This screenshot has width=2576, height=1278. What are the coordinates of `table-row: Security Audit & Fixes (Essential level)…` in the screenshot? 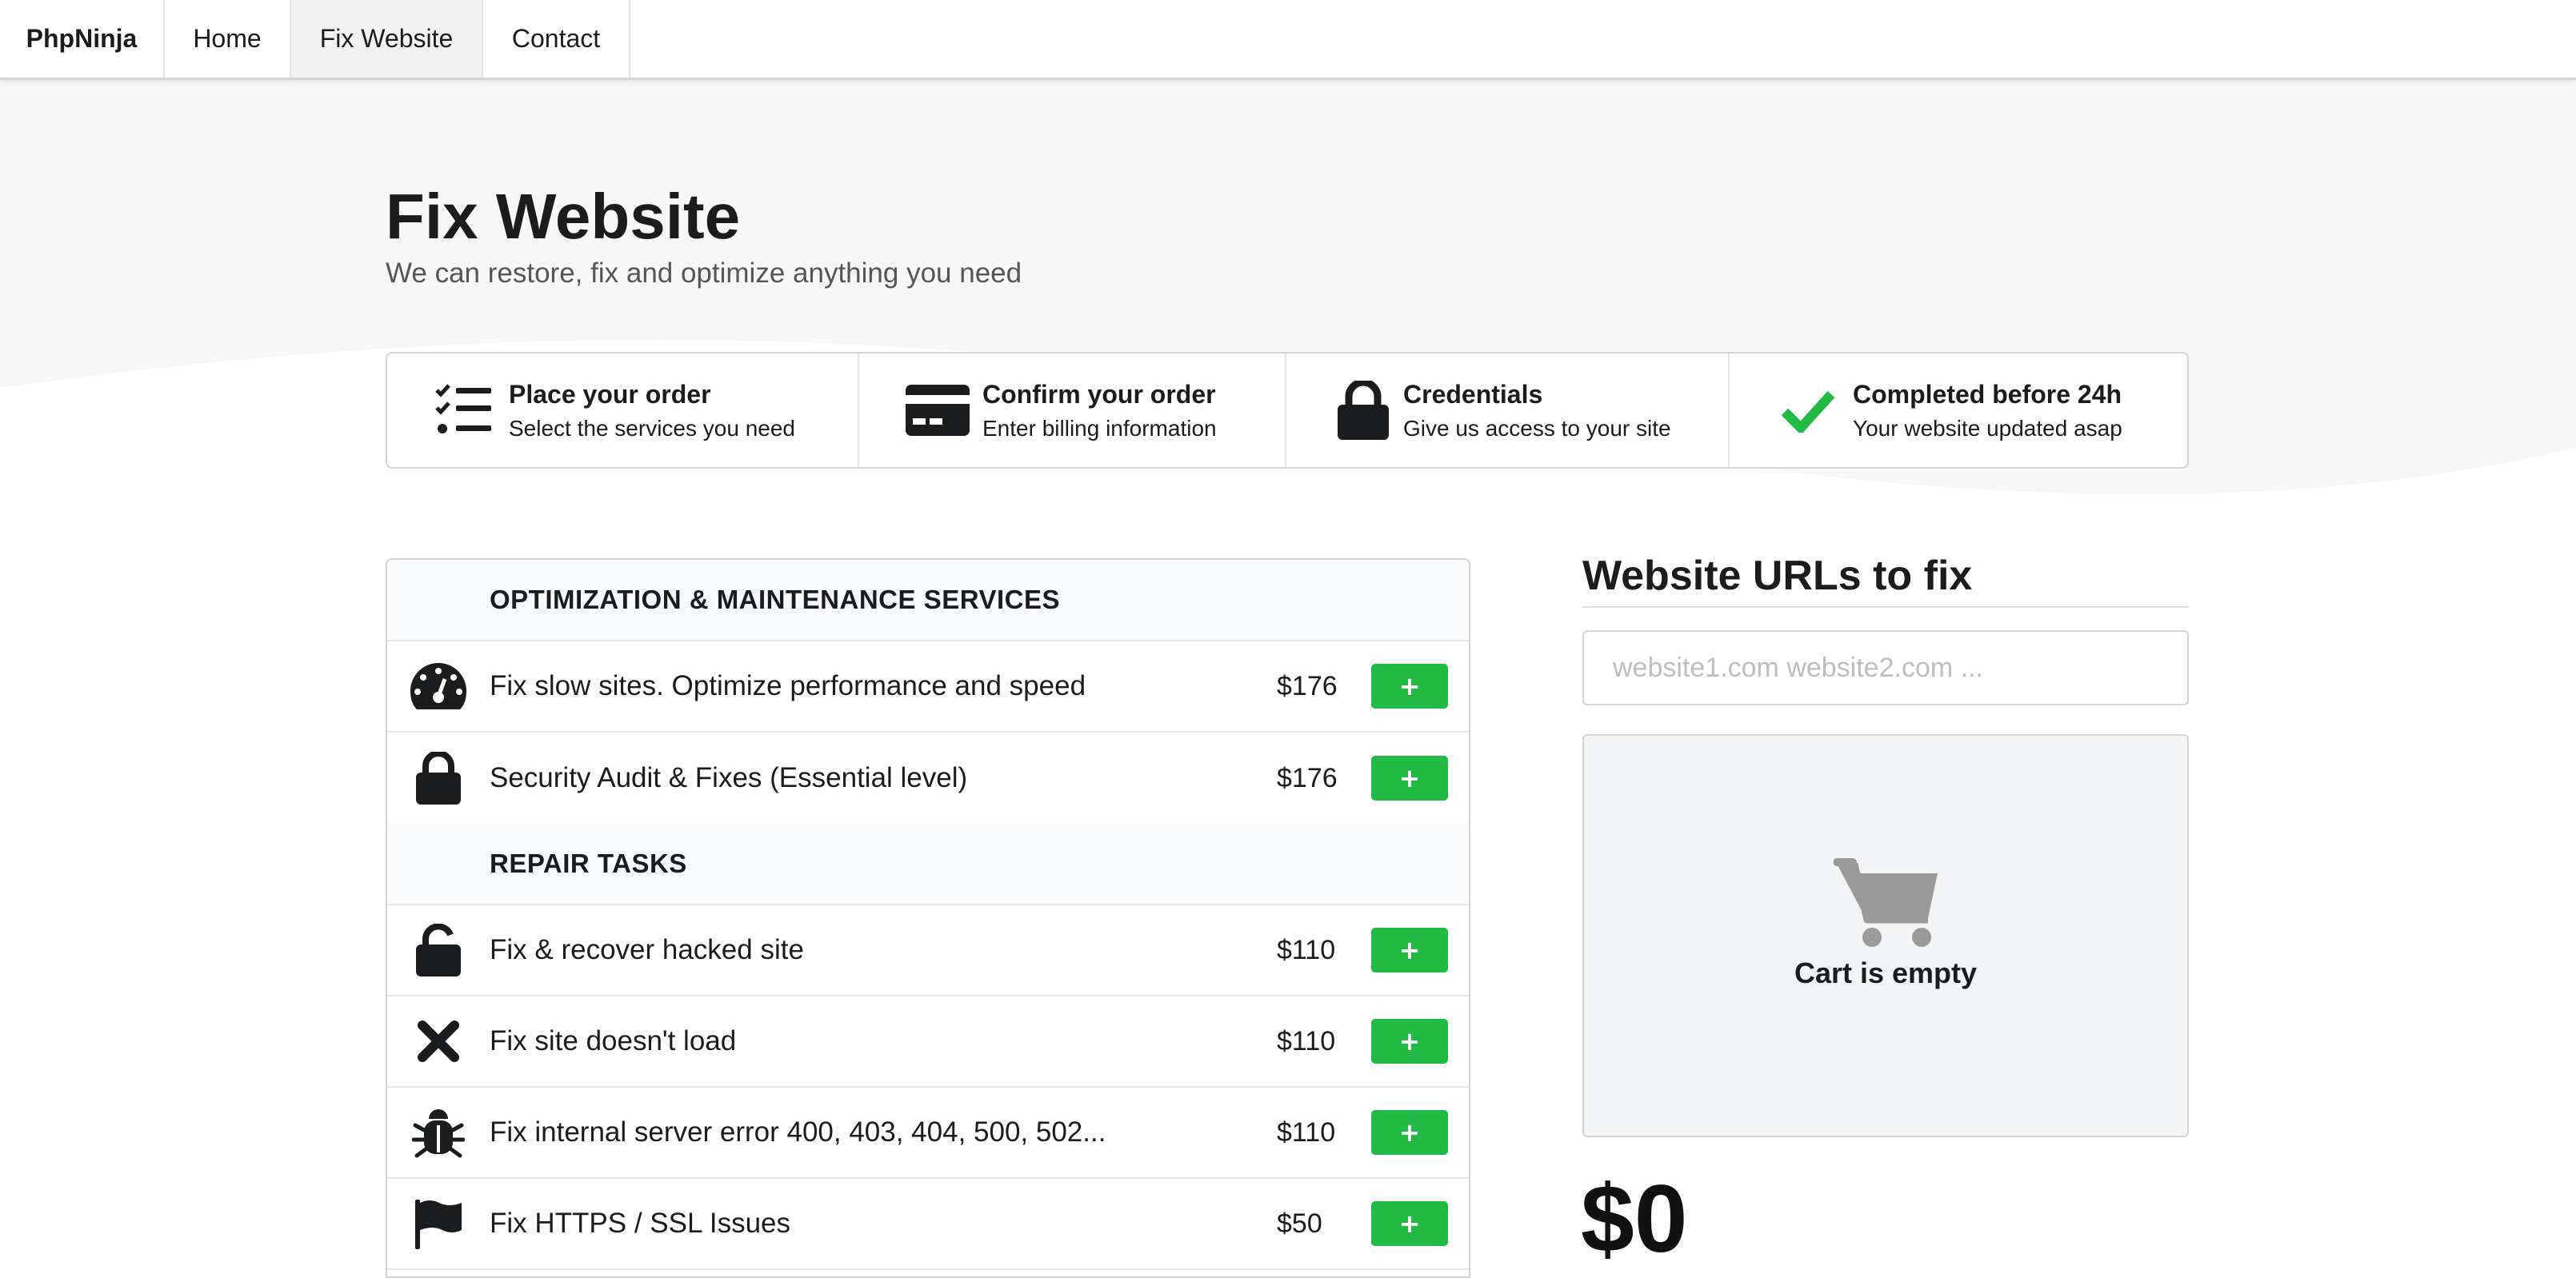 It's located at (928, 778).